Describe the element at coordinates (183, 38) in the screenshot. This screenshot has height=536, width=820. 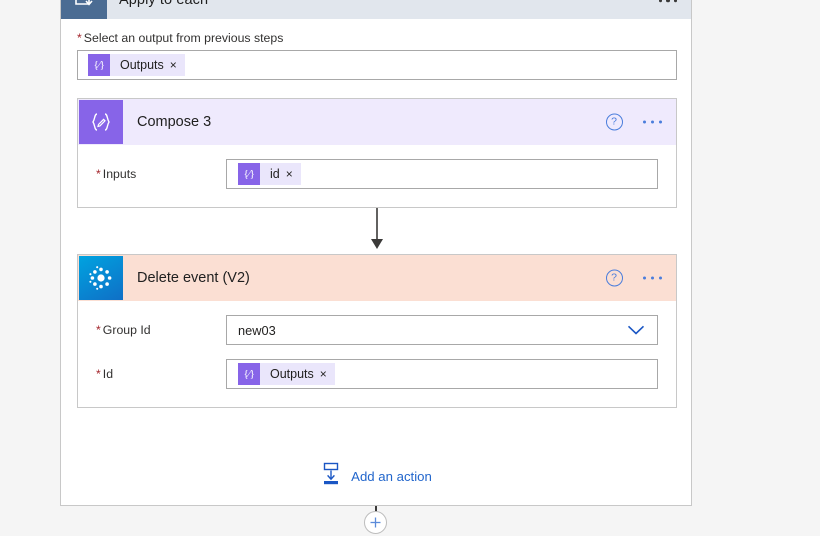
I see `foreach-input-label-text: Select an output from previous steps` at that location.